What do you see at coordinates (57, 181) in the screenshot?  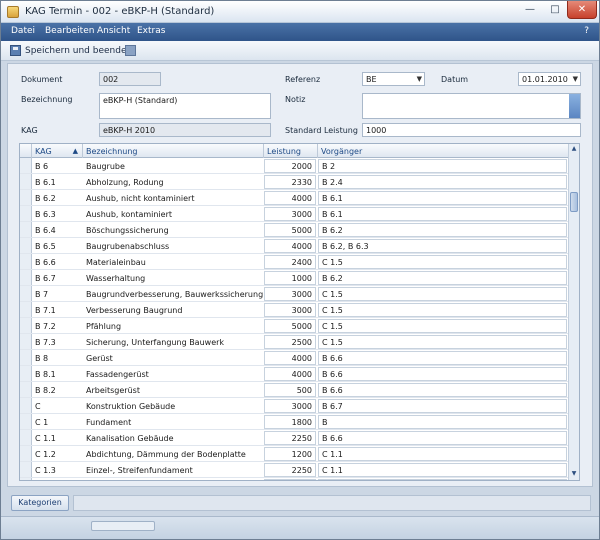 I see `cell-kag: B 6.1` at bounding box center [57, 181].